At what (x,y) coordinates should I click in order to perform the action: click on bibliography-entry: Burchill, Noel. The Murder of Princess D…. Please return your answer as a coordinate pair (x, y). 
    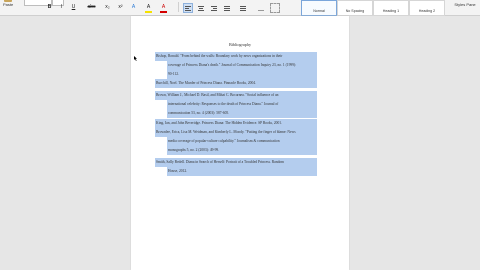
    Looking at the image, I should click on (236, 83).